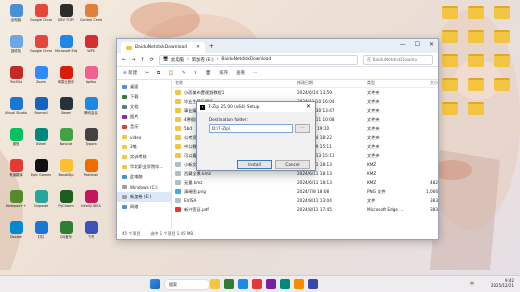  What do you see at coordinates (246, 59) in the screenshot?
I see `breadcrumb-2: BaiduNetdiskDownload` at bounding box center [246, 59].